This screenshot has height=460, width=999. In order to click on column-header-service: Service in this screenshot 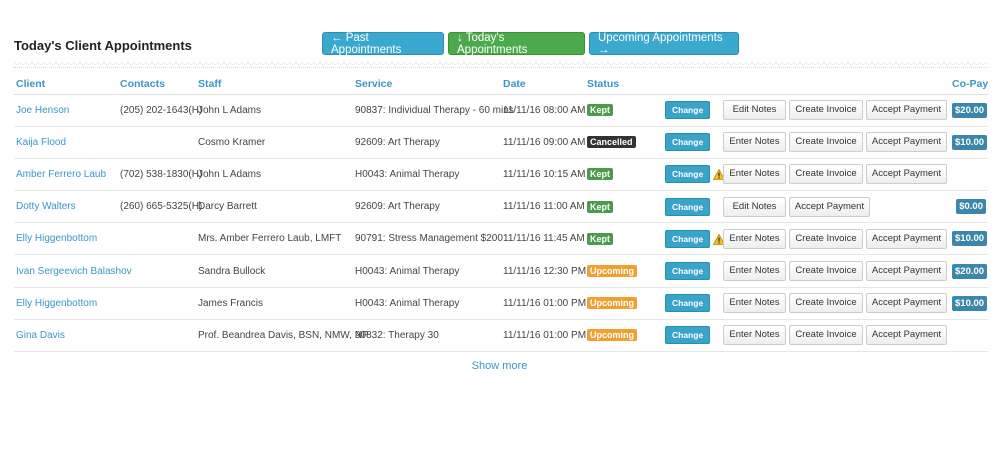, I will do `click(427, 85)`.